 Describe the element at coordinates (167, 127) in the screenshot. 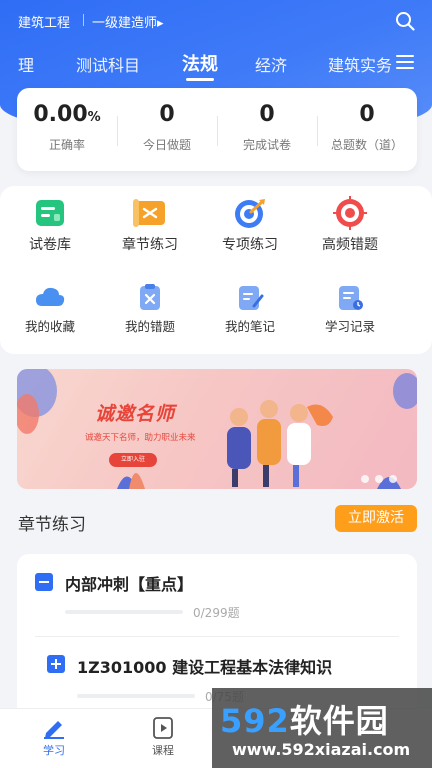

I see `stat-today: 0 今日做题` at that location.